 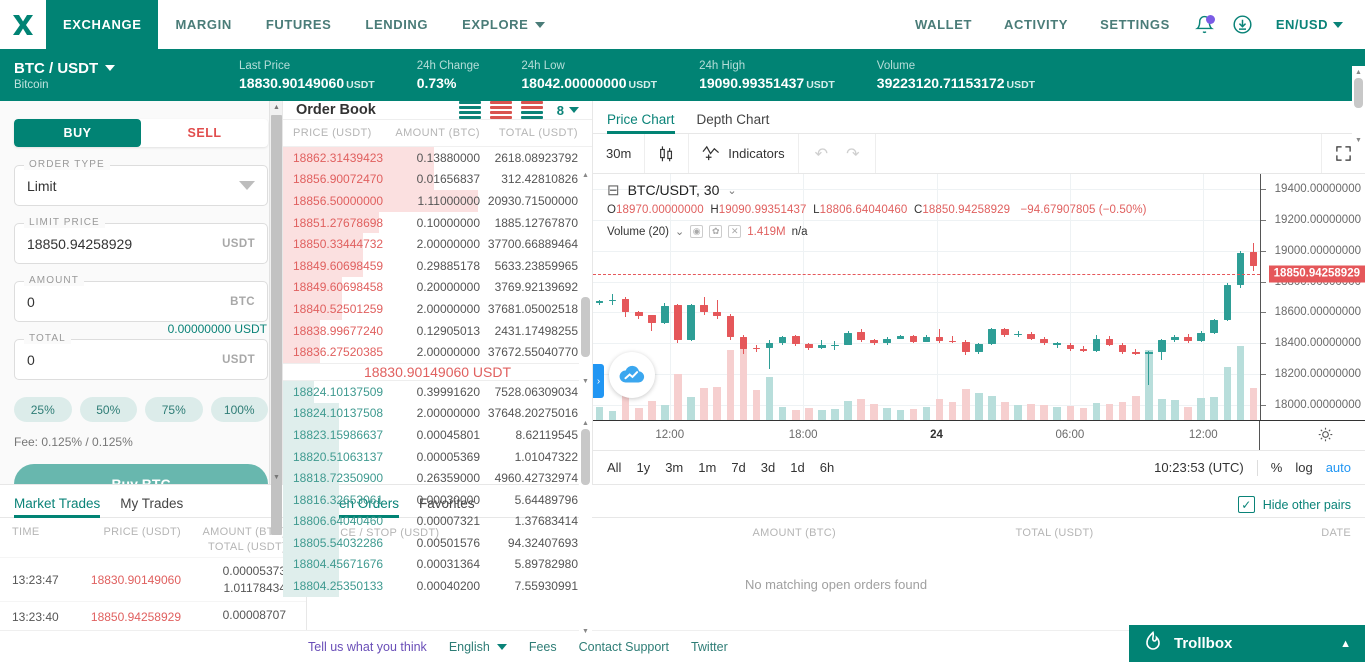 I want to click on gear-icon, so click(x=1325, y=436).